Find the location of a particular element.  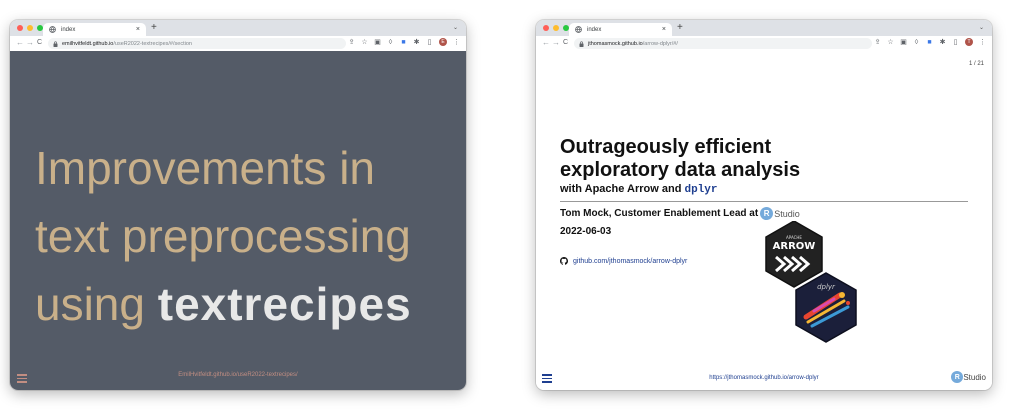

github-icon is located at coordinates (564, 261).